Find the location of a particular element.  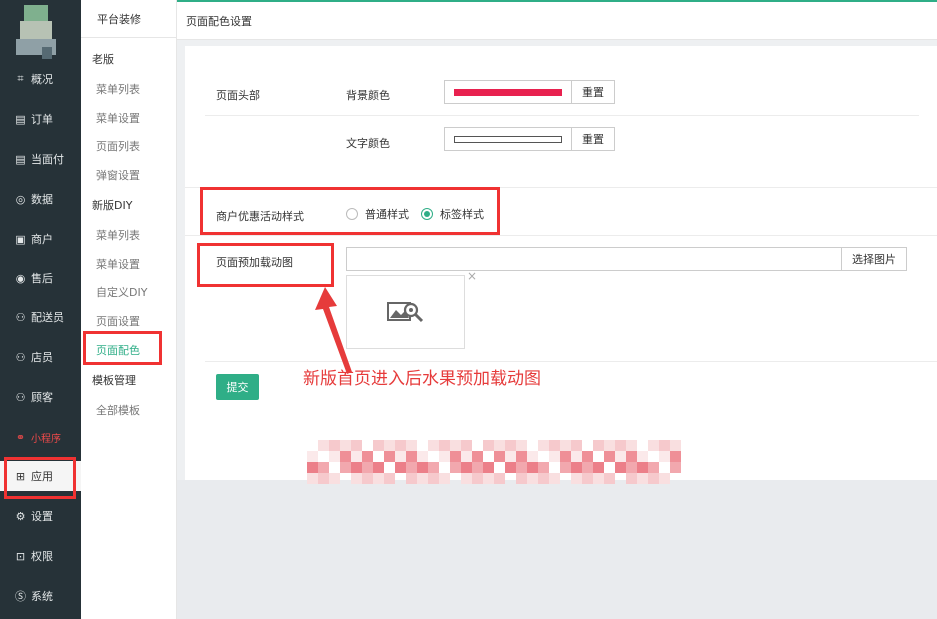

submit-button: 提交 is located at coordinates (237, 387).